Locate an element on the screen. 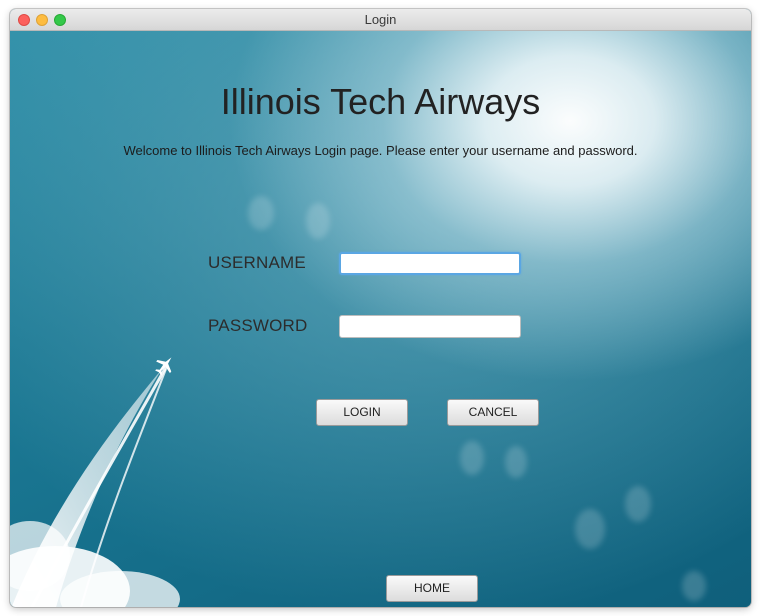 Image resolution: width=760 pixels, height=616 pixels. username-input is located at coordinates (430, 263).